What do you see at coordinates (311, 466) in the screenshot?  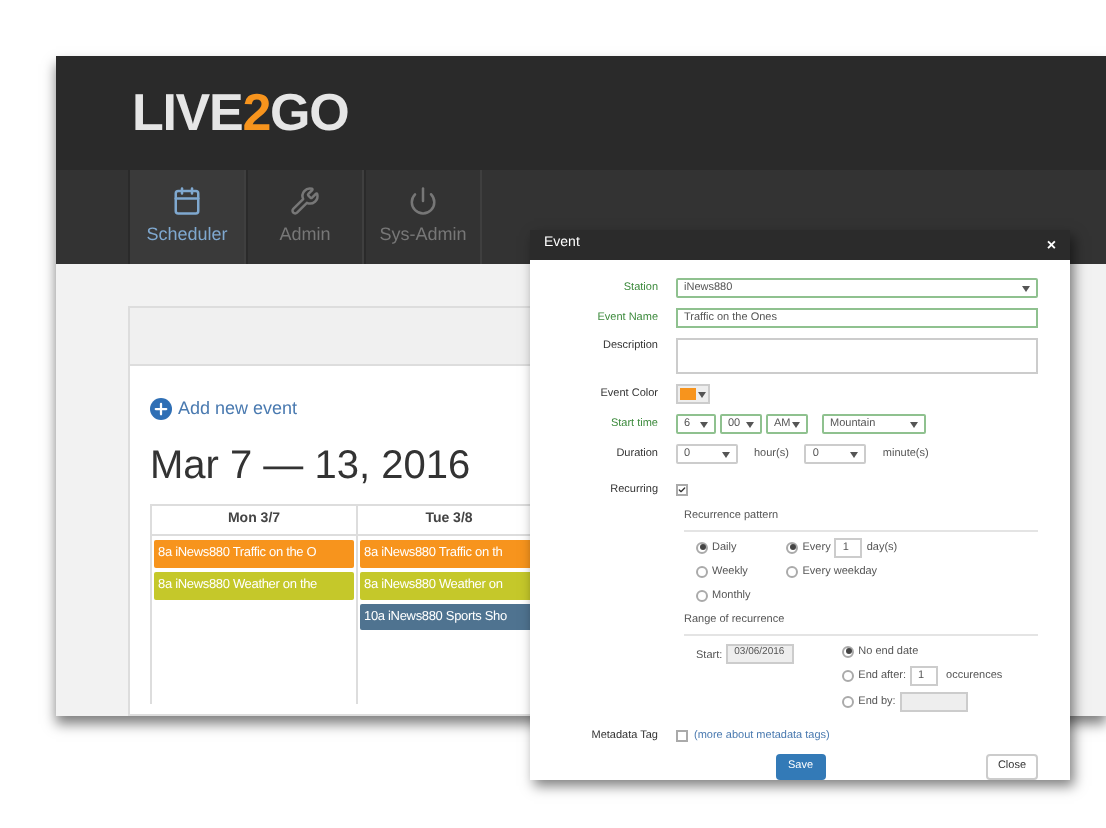 I see `week-title: Mar 7 — 13, 2016` at bounding box center [311, 466].